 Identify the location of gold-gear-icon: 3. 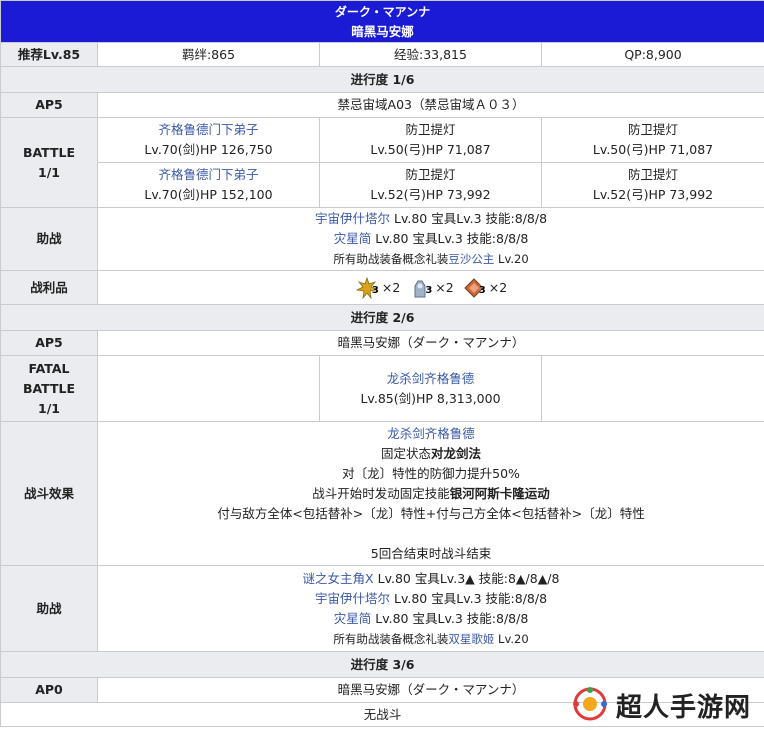
(367, 287).